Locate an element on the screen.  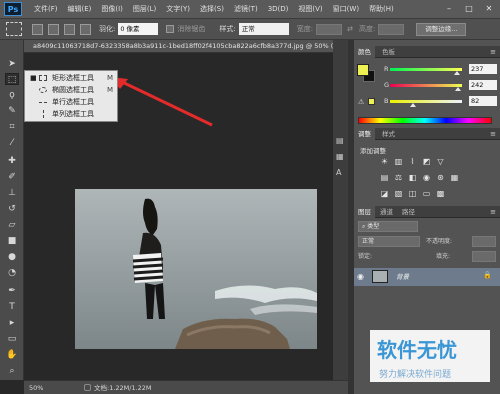
gradient-map-icon: ▭ is located at coordinates (426, 193).